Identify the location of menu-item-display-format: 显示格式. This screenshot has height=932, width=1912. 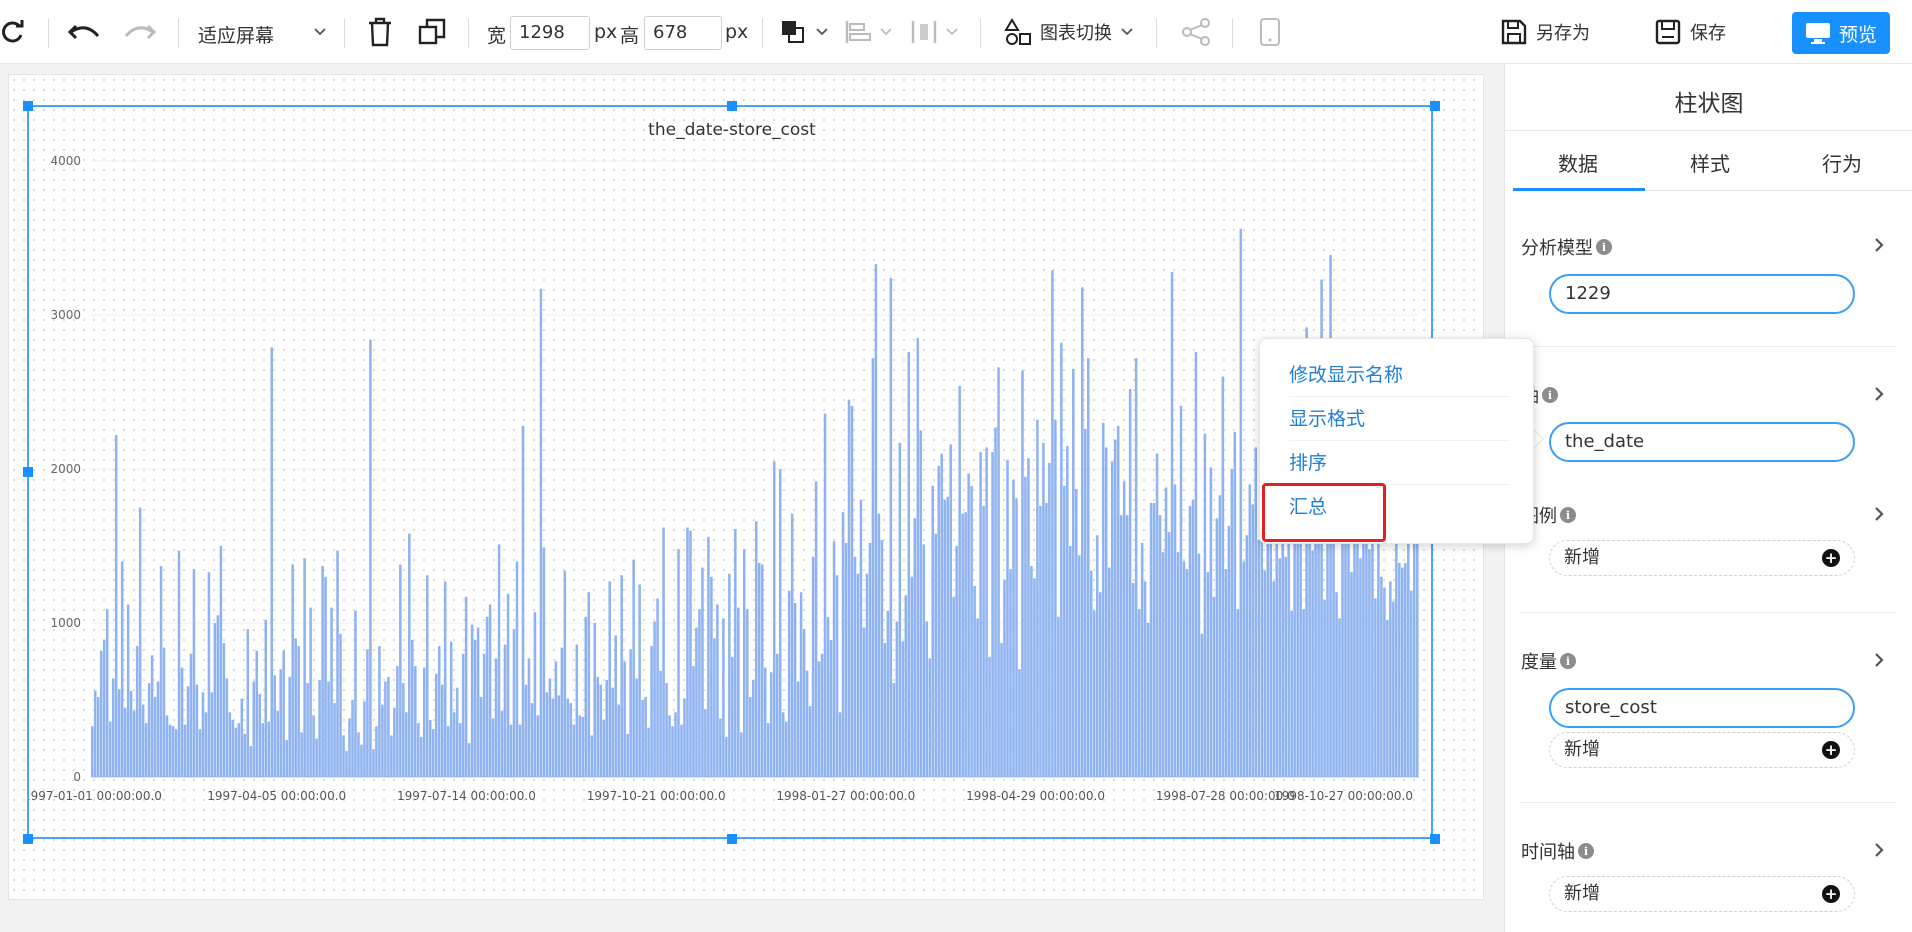
(1399, 419).